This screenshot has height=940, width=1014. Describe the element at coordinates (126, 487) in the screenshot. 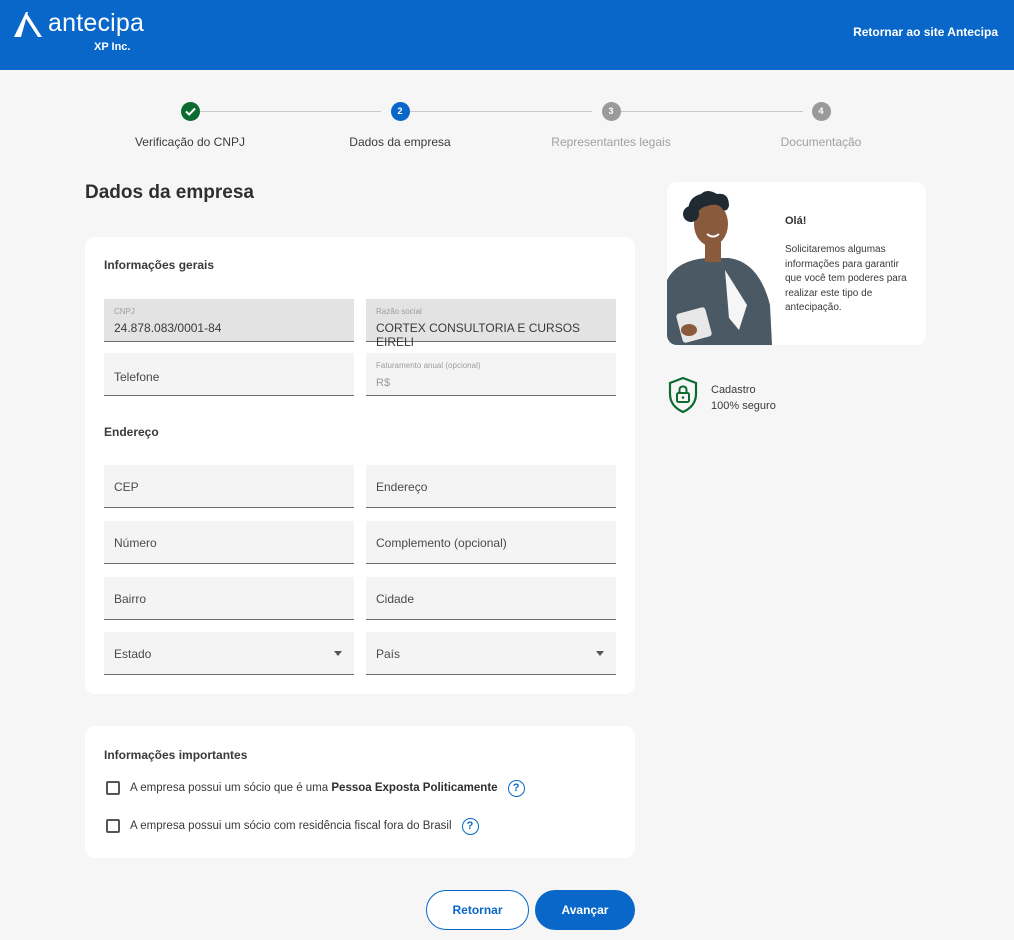

I see `cep-placeholder: CEP` at that location.